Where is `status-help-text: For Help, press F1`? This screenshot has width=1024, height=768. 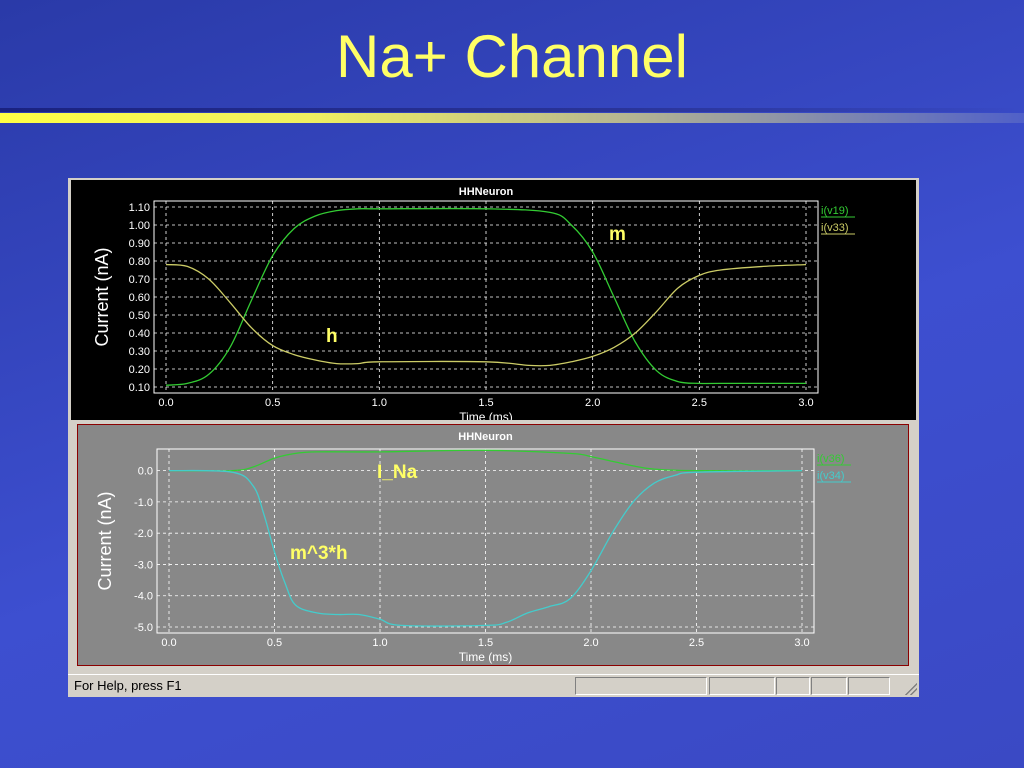 status-help-text: For Help, press F1 is located at coordinates (128, 685).